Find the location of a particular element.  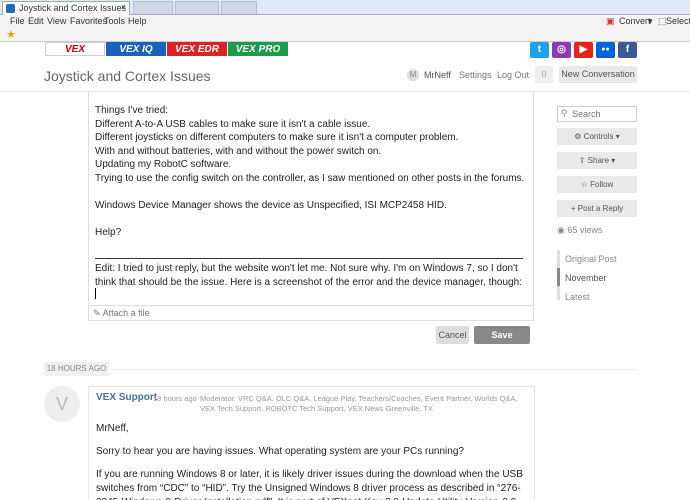

favorites-bar: ★ is located at coordinates (345, 35).